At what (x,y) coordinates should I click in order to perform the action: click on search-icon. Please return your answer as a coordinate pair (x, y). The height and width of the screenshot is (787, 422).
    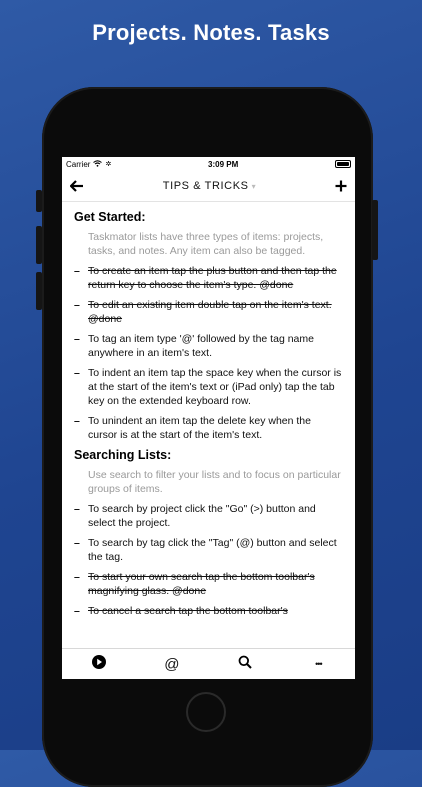
    Looking at the image, I should click on (245, 664).